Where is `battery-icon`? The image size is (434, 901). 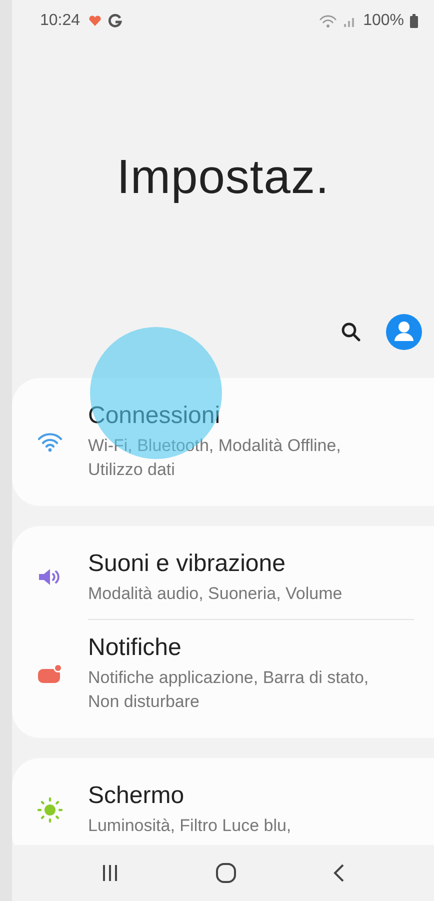
battery-icon is located at coordinates (414, 21).